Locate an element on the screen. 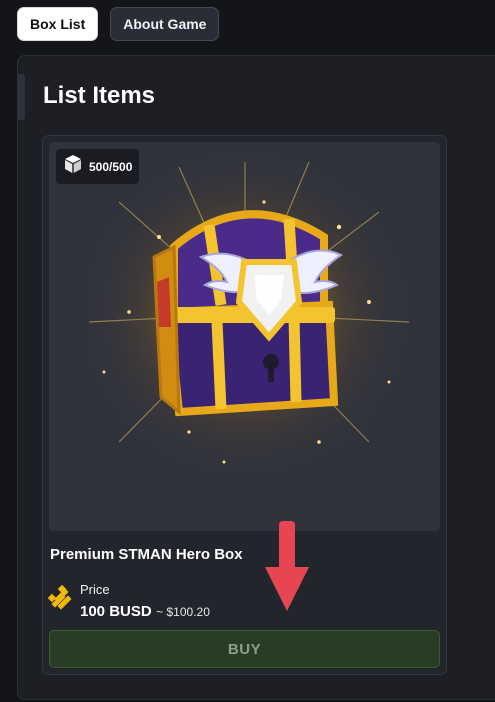 This screenshot has width=495, height=702. item-name: Premium STMAN Hero Box is located at coordinates (146, 554).